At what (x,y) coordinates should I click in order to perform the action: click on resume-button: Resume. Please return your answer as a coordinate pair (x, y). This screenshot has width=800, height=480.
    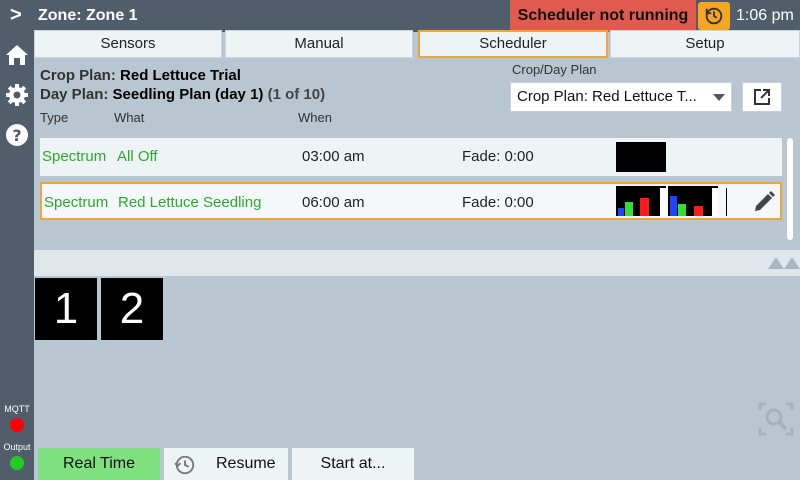
    Looking at the image, I should click on (226, 464).